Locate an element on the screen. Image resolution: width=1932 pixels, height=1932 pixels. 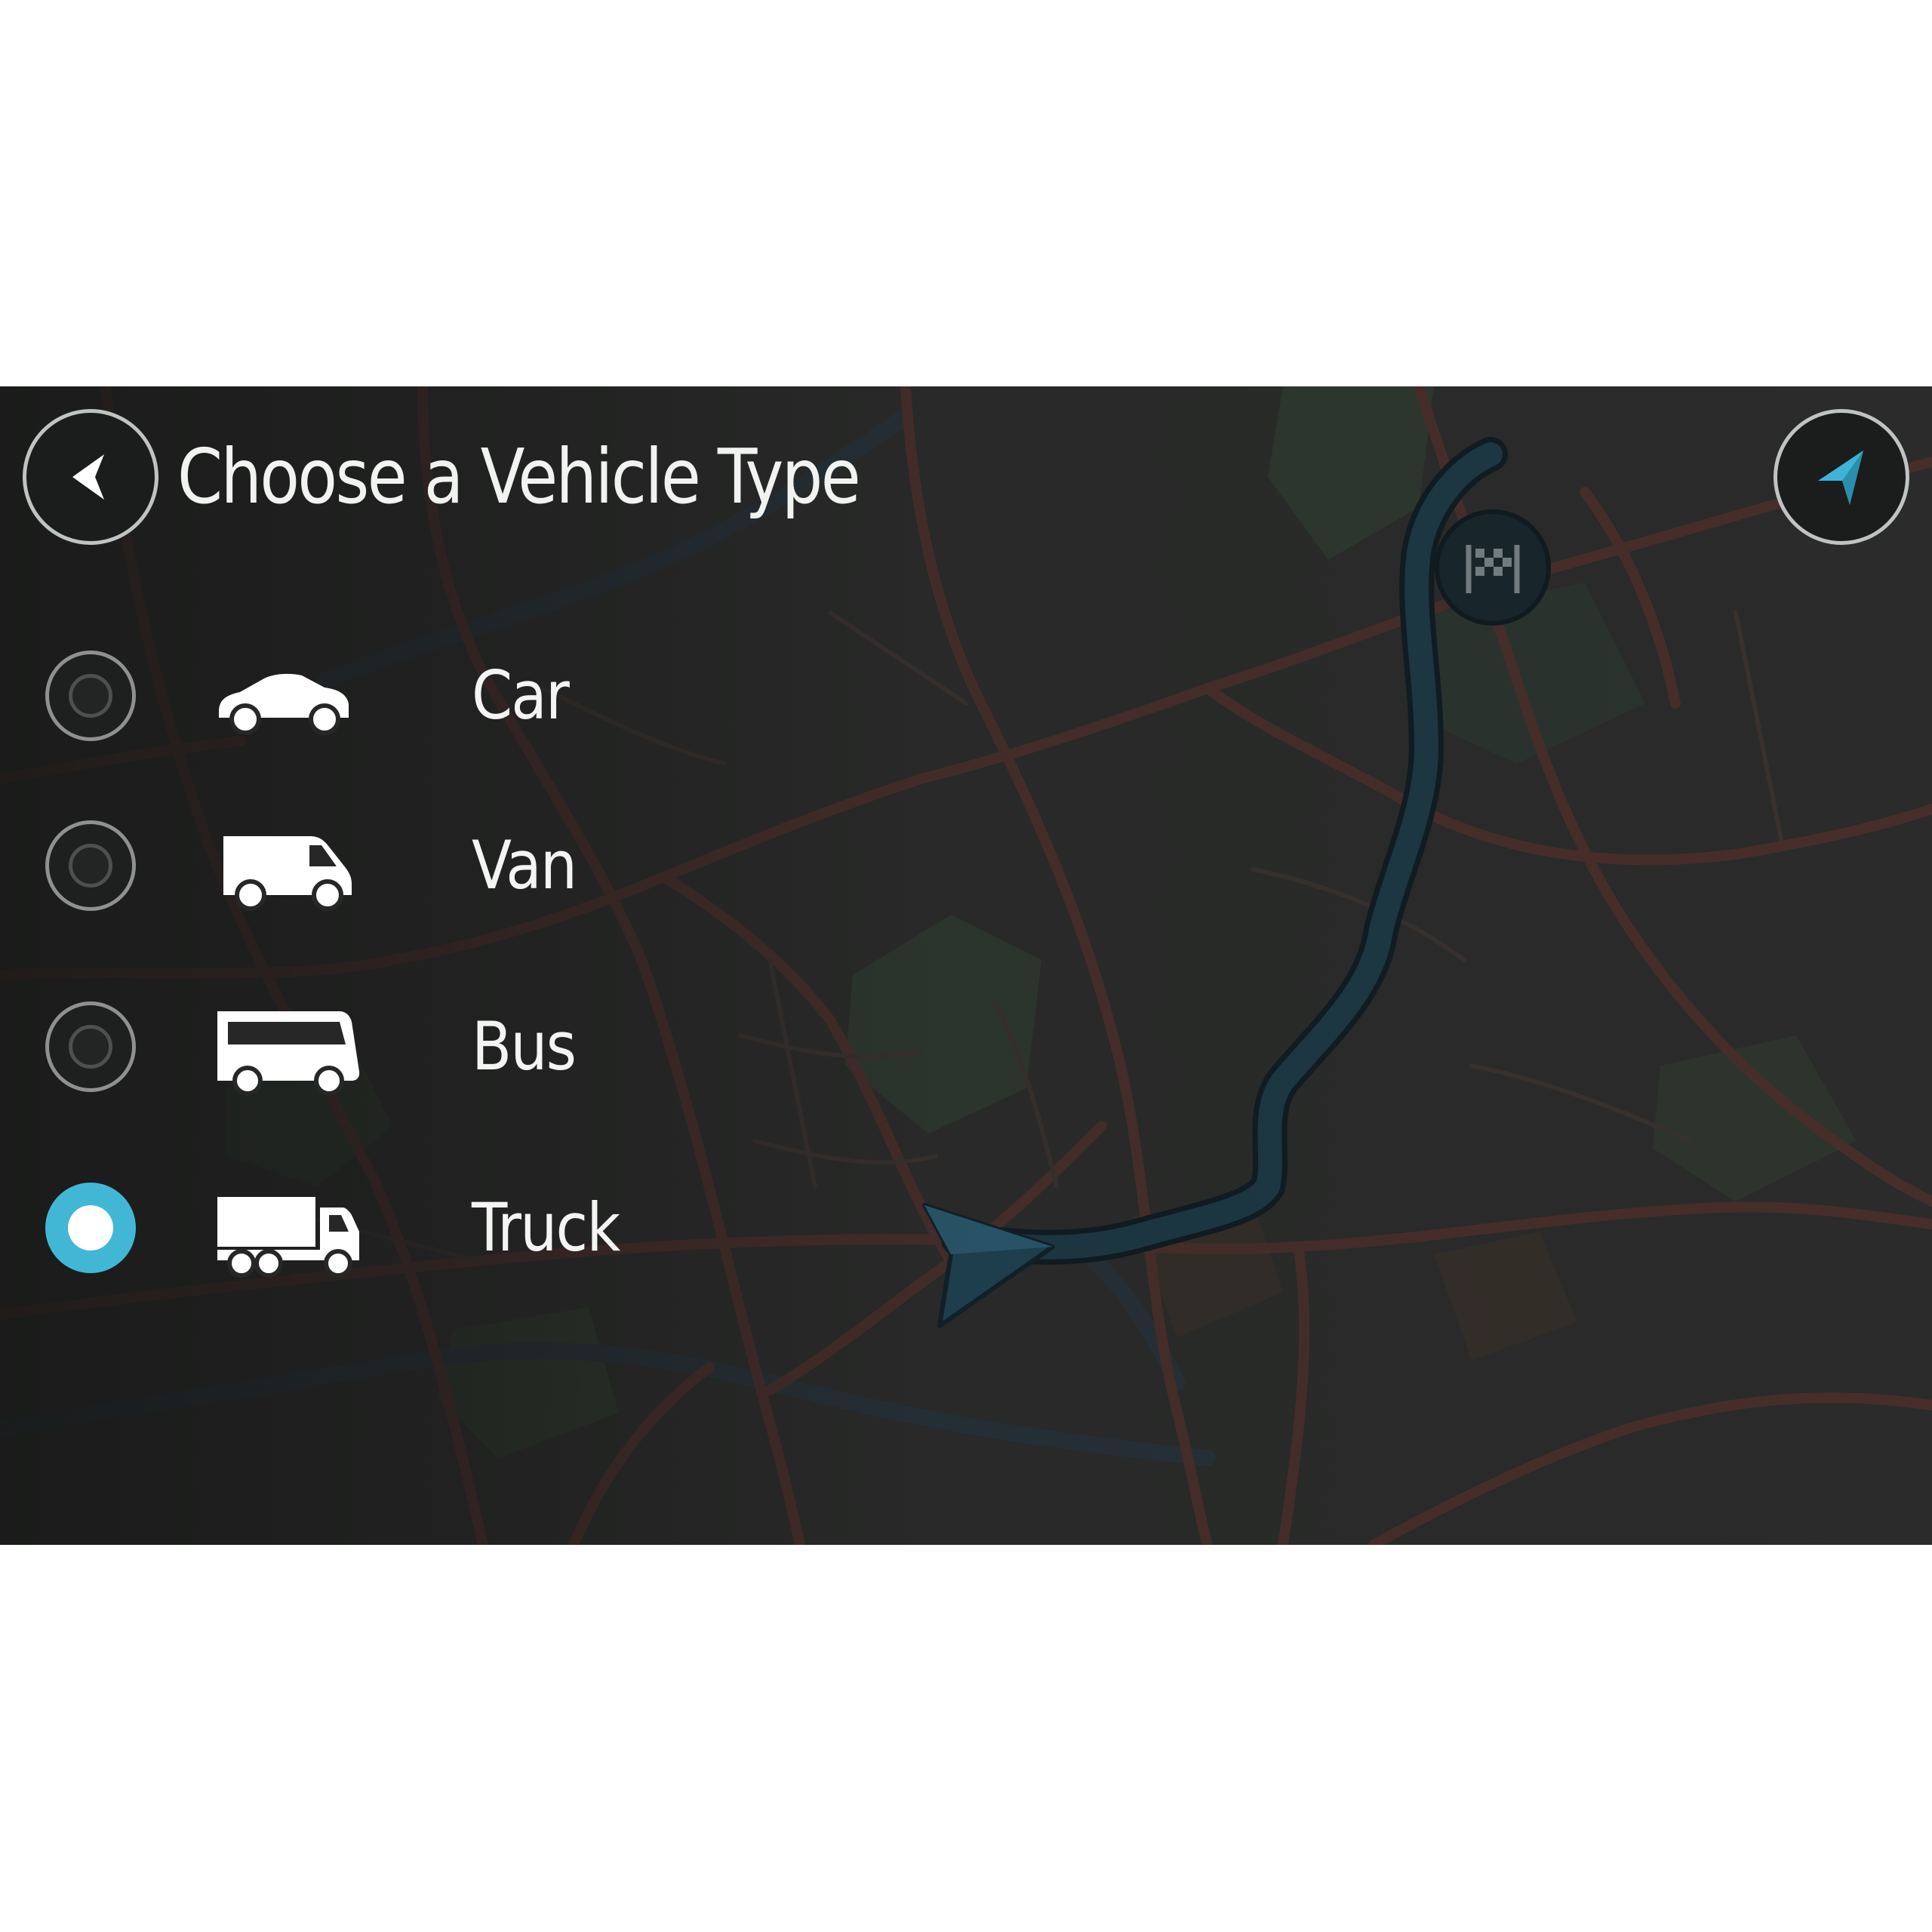
bus-icon is located at coordinates (288, 1053).